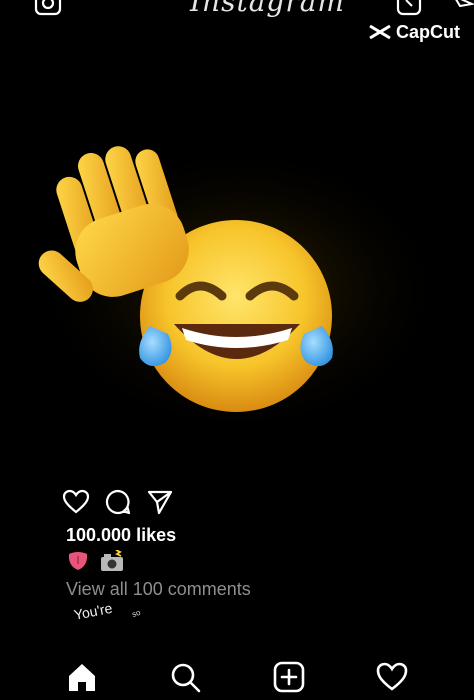  What do you see at coordinates (392, 677) in the screenshot?
I see `activity-heart-icon` at bounding box center [392, 677].